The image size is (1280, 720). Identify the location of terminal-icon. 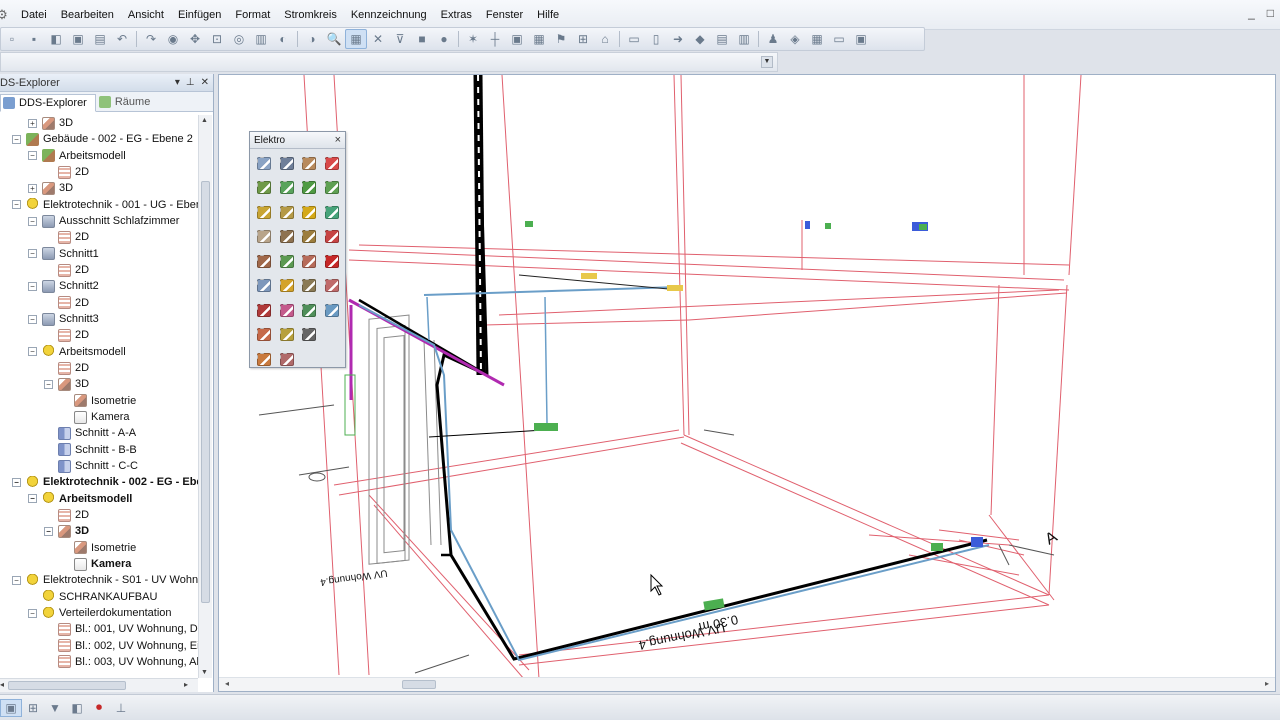
(264, 188).